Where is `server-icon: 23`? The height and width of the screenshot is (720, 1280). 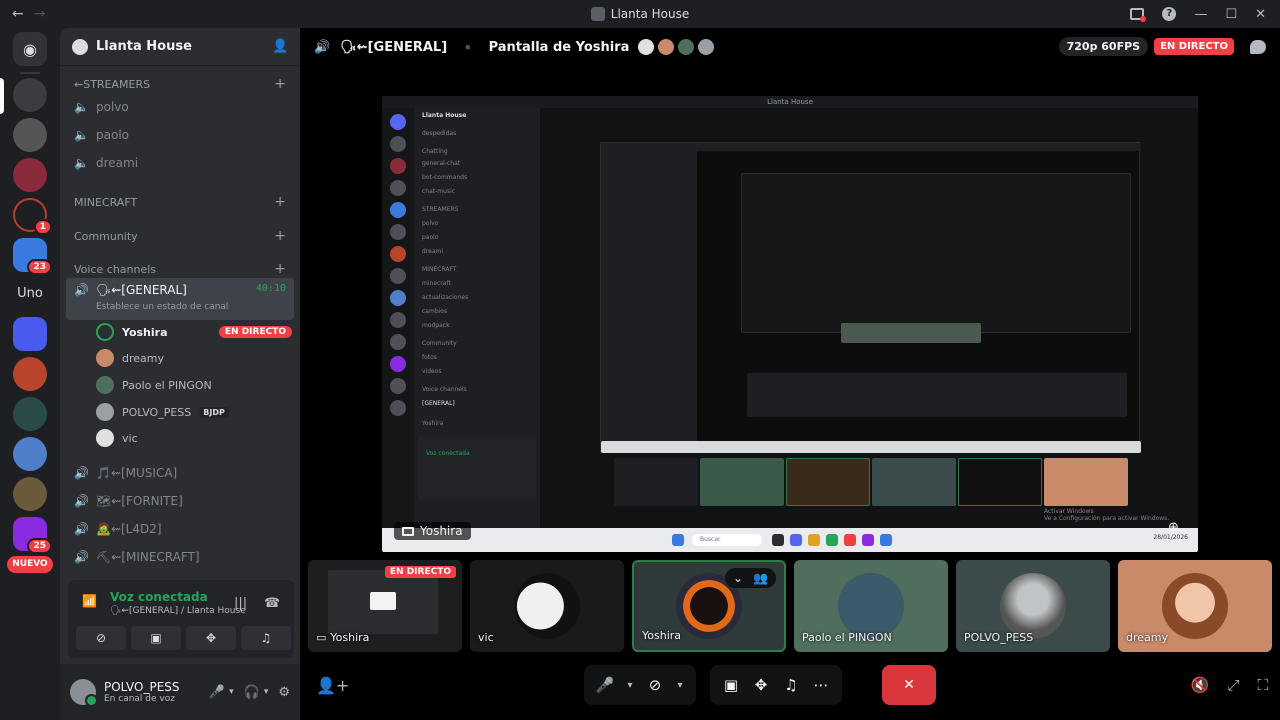 server-icon: 23 is located at coordinates (32, 256).